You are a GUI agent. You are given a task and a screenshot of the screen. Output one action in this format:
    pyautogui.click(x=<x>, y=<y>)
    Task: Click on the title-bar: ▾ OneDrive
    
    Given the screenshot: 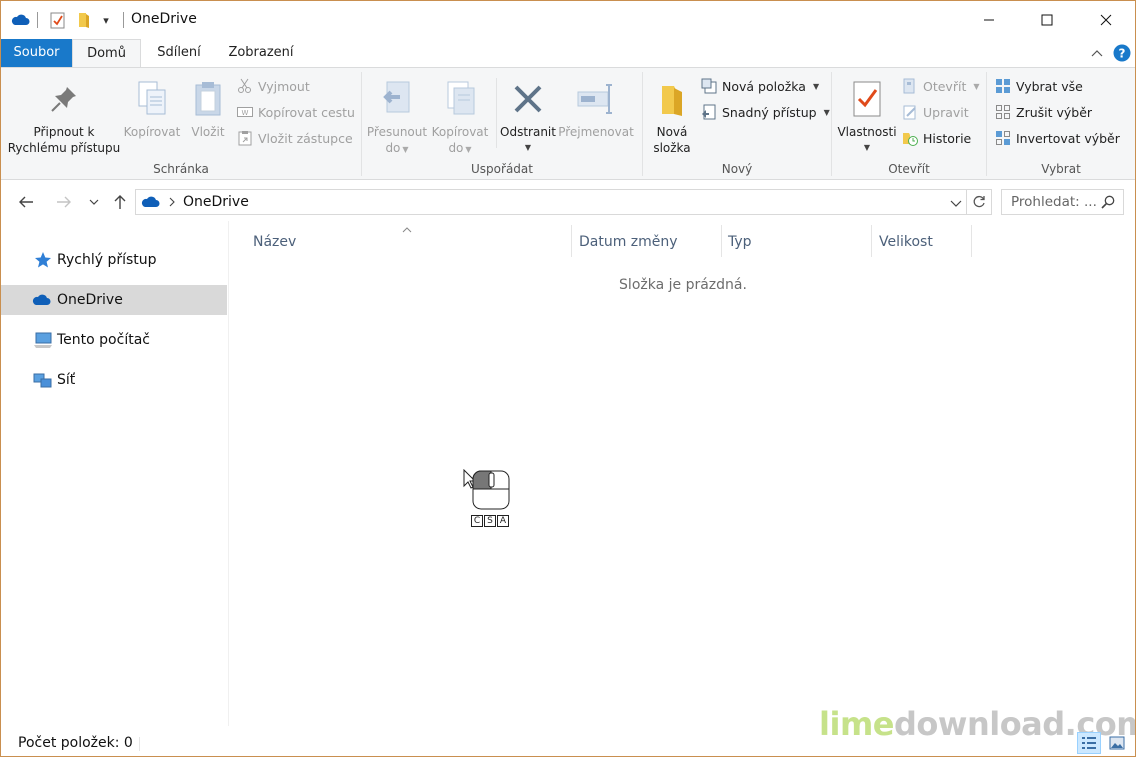 What is the action you would take?
    pyautogui.click(x=568, y=20)
    